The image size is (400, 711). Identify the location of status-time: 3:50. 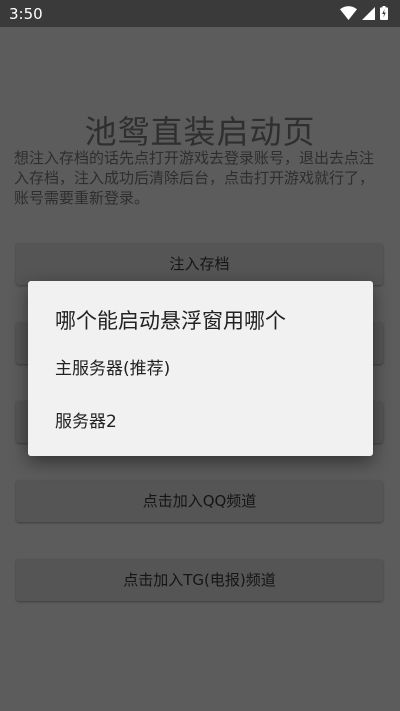
(26, 14).